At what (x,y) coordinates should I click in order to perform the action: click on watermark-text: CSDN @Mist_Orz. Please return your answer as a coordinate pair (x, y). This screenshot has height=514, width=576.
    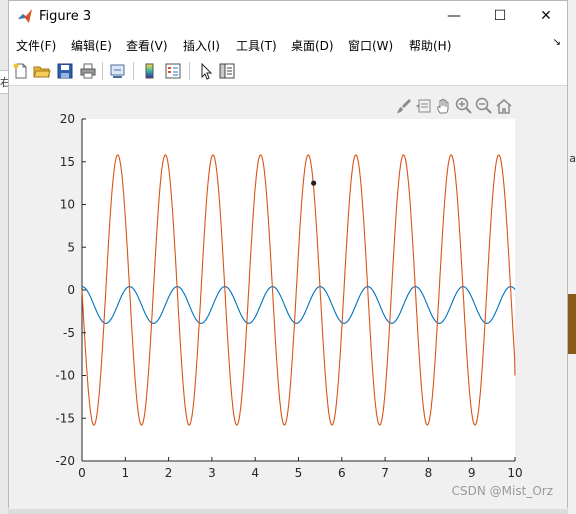
    Looking at the image, I should click on (502, 491).